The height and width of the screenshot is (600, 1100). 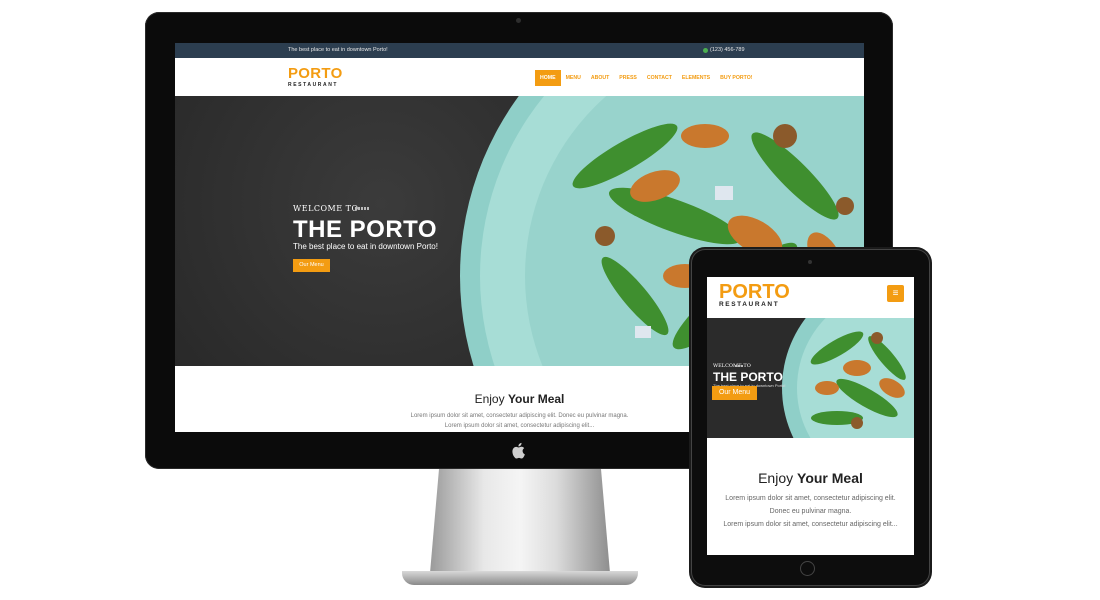 I want to click on nav-item-contact: CONTACT, so click(x=659, y=78).